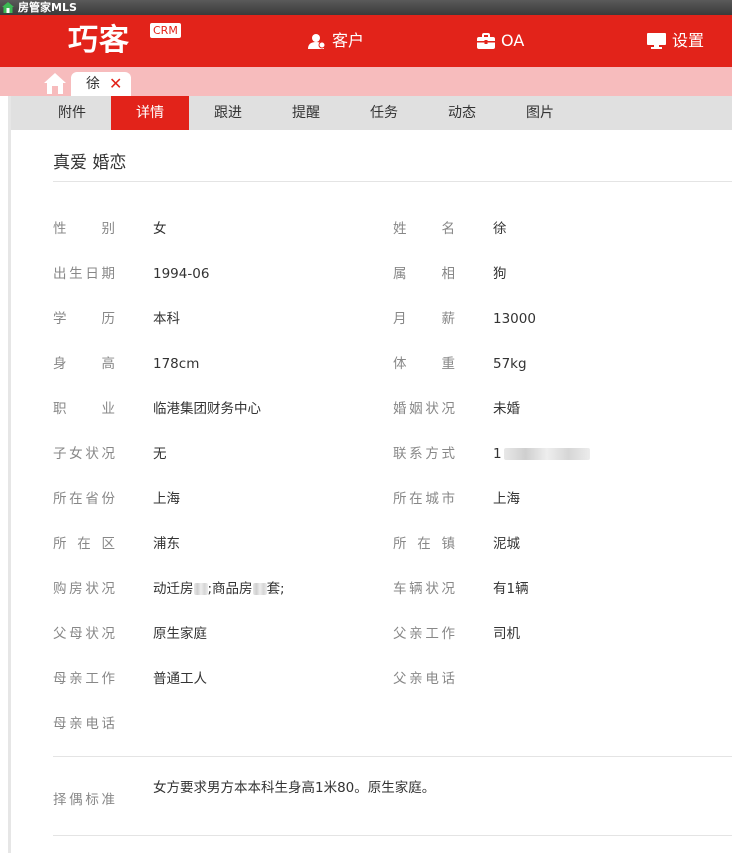  Describe the element at coordinates (306, 113) in the screenshot. I see `subtab-reminders: 提醒` at that location.